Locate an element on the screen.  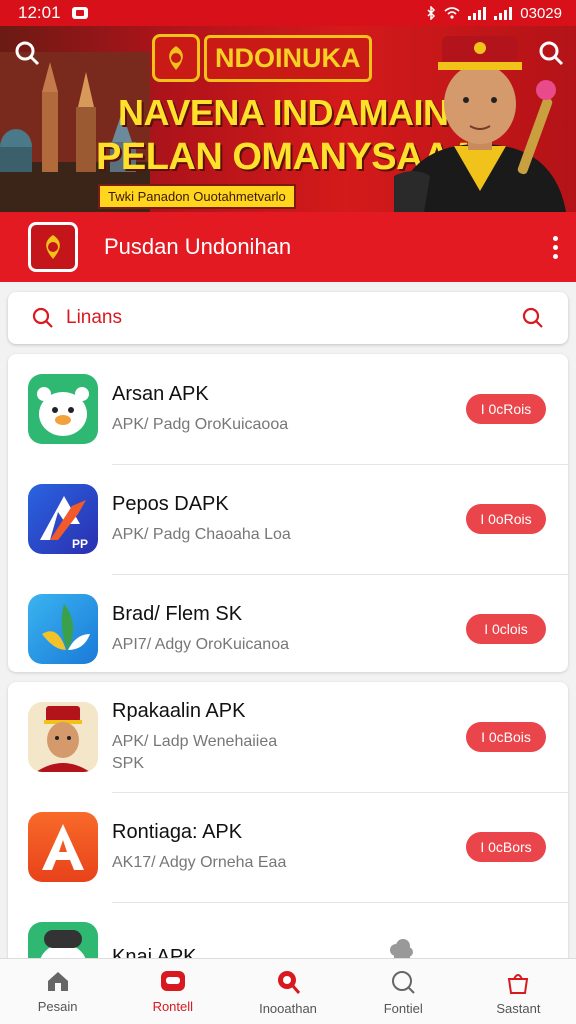
banner-search-button is located at coordinates (27, 55).